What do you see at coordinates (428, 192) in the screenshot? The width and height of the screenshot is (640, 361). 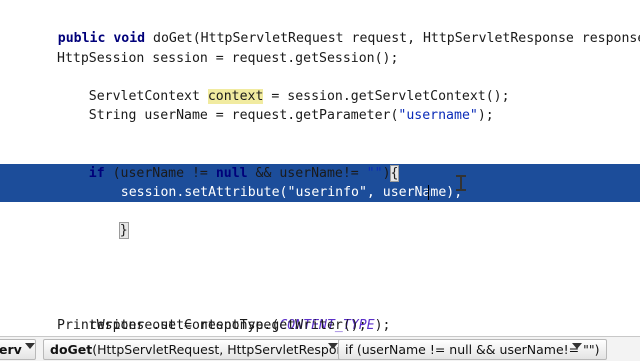 I see `text-caret` at bounding box center [428, 192].